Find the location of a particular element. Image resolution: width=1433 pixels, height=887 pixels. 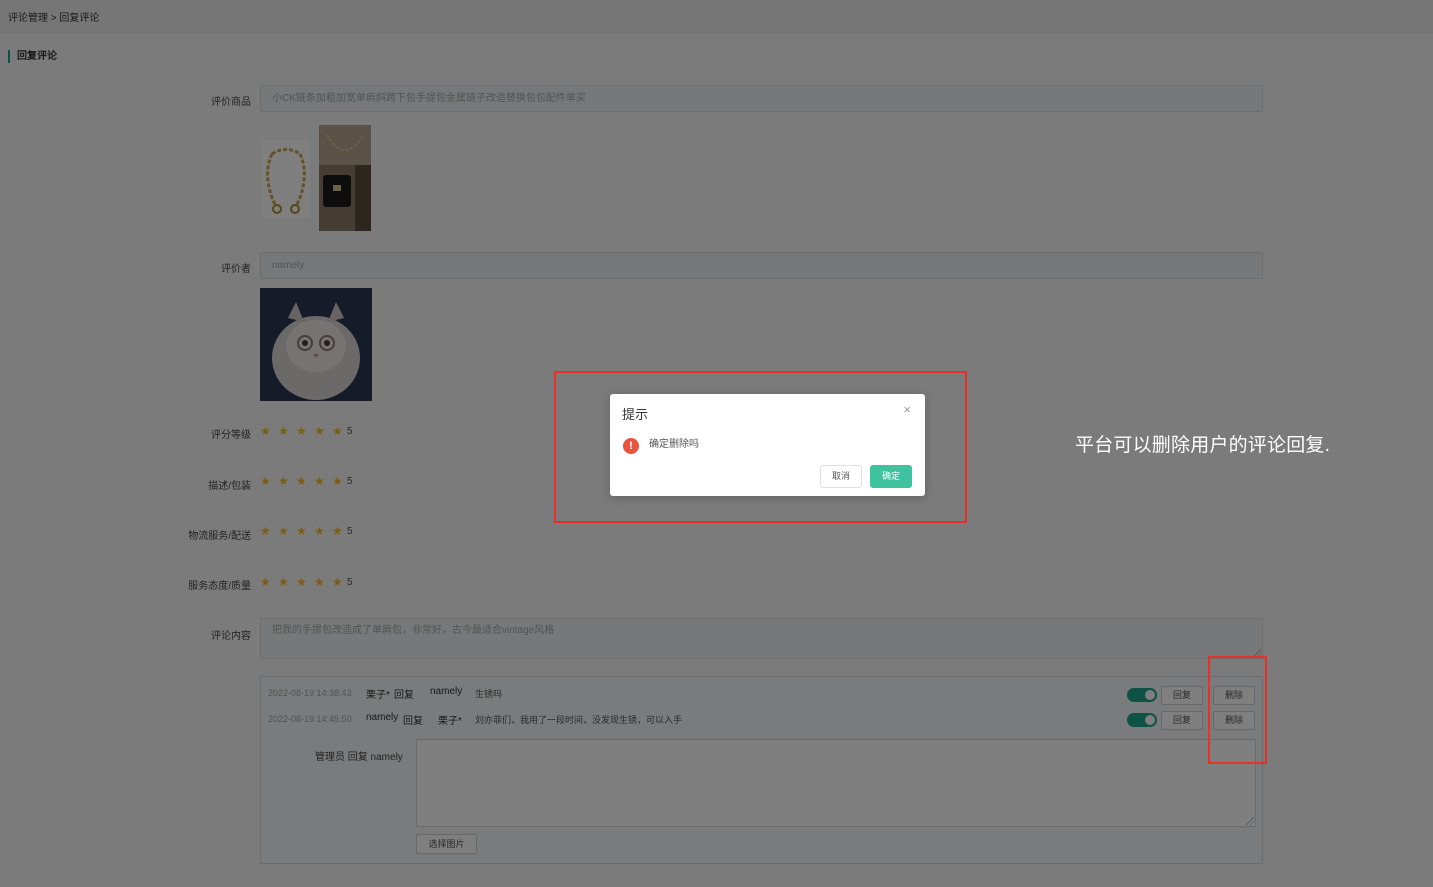

warning-icon: ! is located at coordinates (631, 446).